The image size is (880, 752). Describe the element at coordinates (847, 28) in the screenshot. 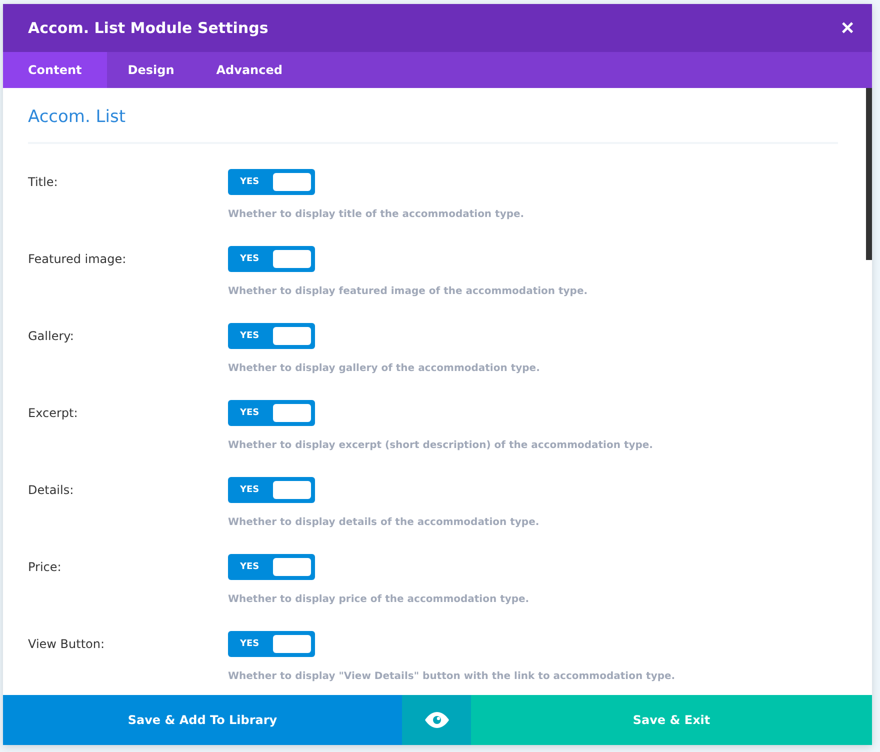

I see `close-button: ×` at that location.